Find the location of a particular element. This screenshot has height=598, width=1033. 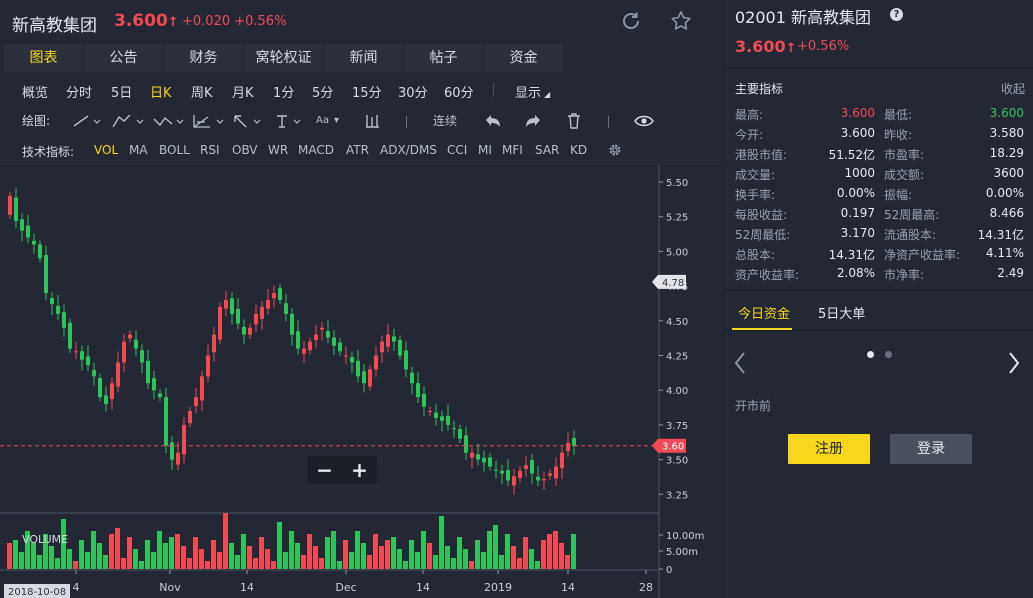

metric-label: 总股本: is located at coordinates (755, 255).